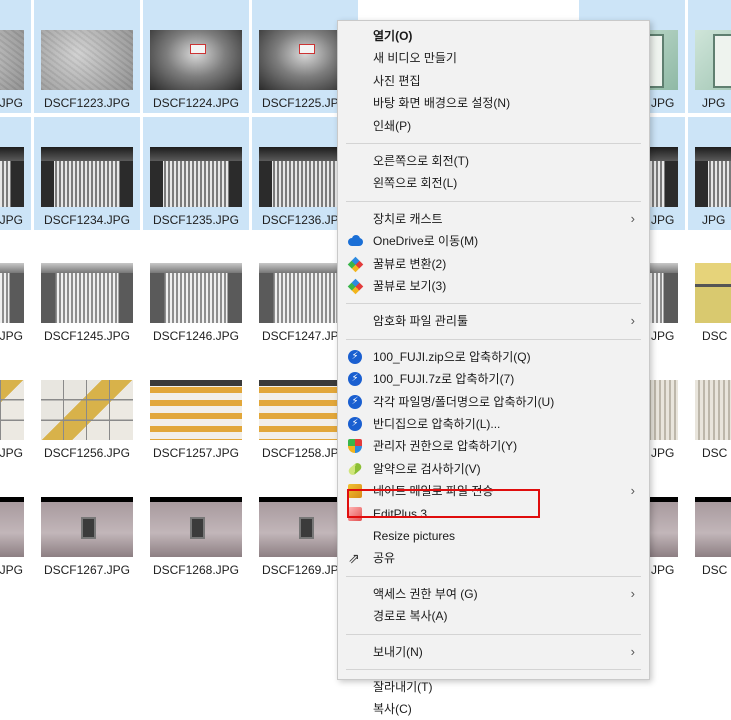 Image resolution: width=731 pixels, height=720 pixels. I want to click on file-tile: DSCF1257.JPG, so click(196, 406).